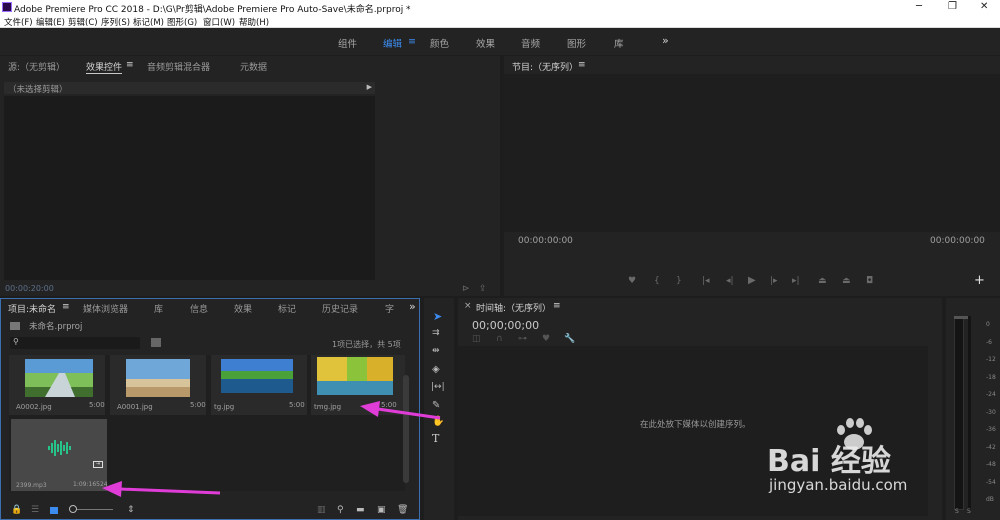 The height and width of the screenshot is (520, 1000). Describe the element at coordinates (838, 485) in the screenshot. I see `watermark-url: jingyan.baidu.com` at that location.